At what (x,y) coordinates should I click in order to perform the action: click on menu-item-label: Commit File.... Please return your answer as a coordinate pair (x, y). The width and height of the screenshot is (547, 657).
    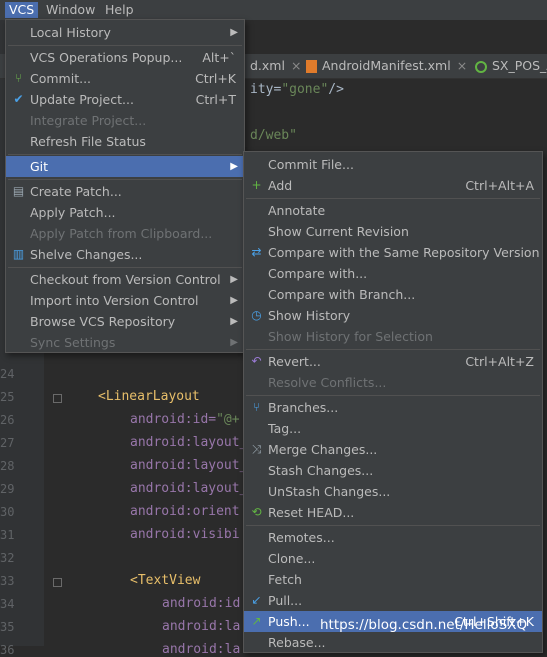
    Looking at the image, I should click on (311, 164).